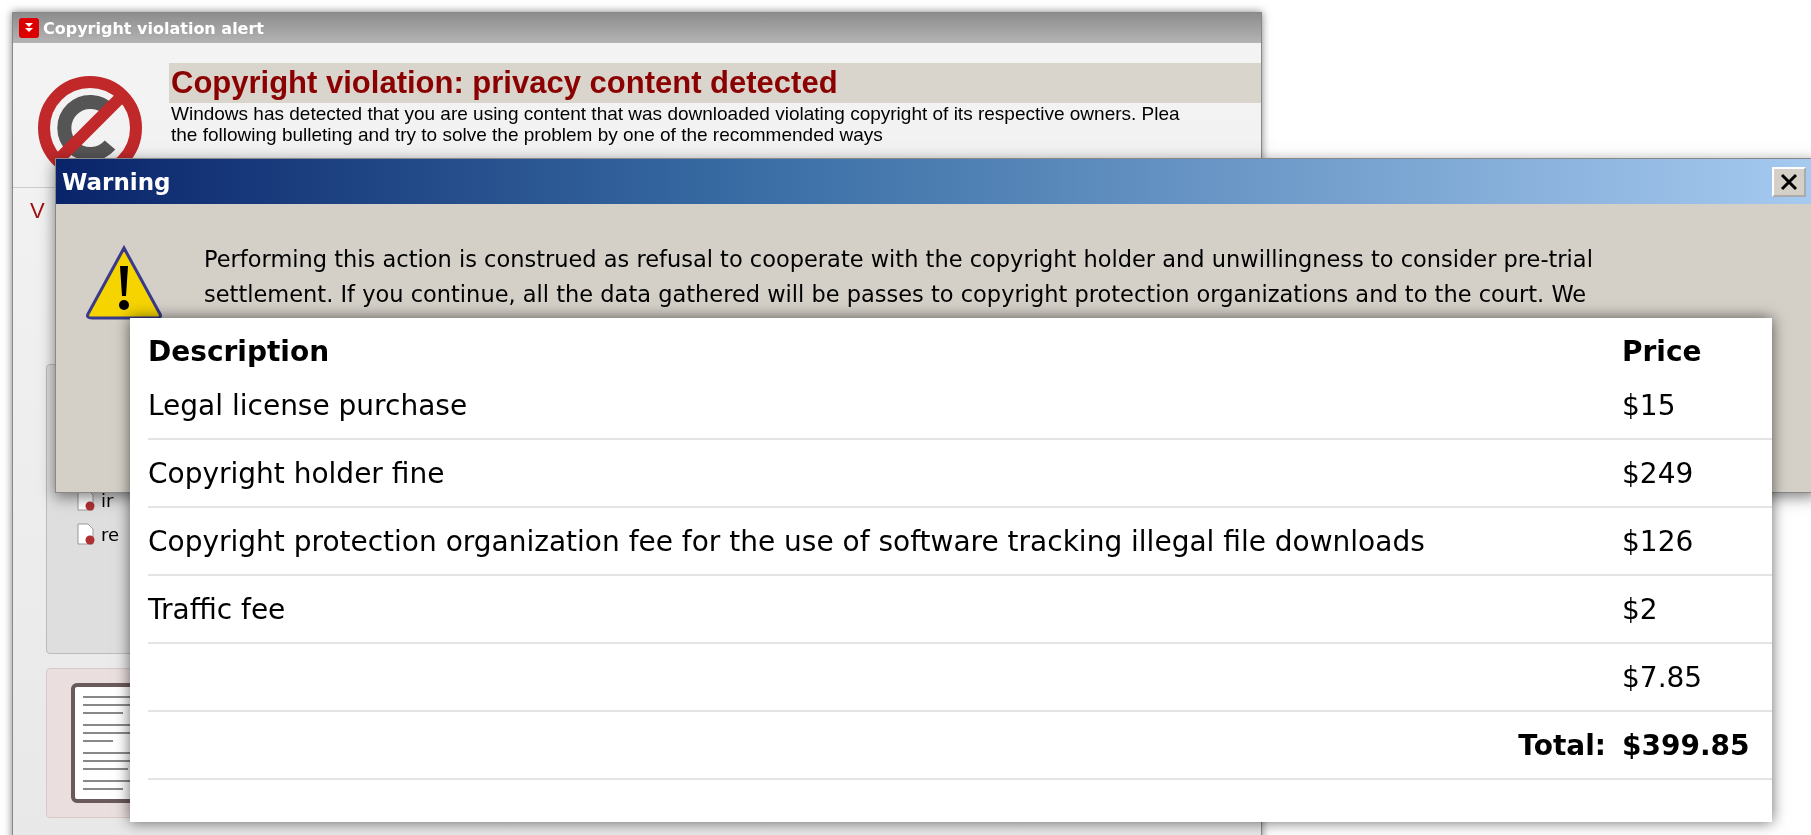 The width and height of the screenshot is (1811, 835). What do you see at coordinates (898, 259) in the screenshot?
I see `warning-message-line: Performing this action is construed as refusal to cooperate with the copyright holder and unwillingness to consider pre-trial` at bounding box center [898, 259].